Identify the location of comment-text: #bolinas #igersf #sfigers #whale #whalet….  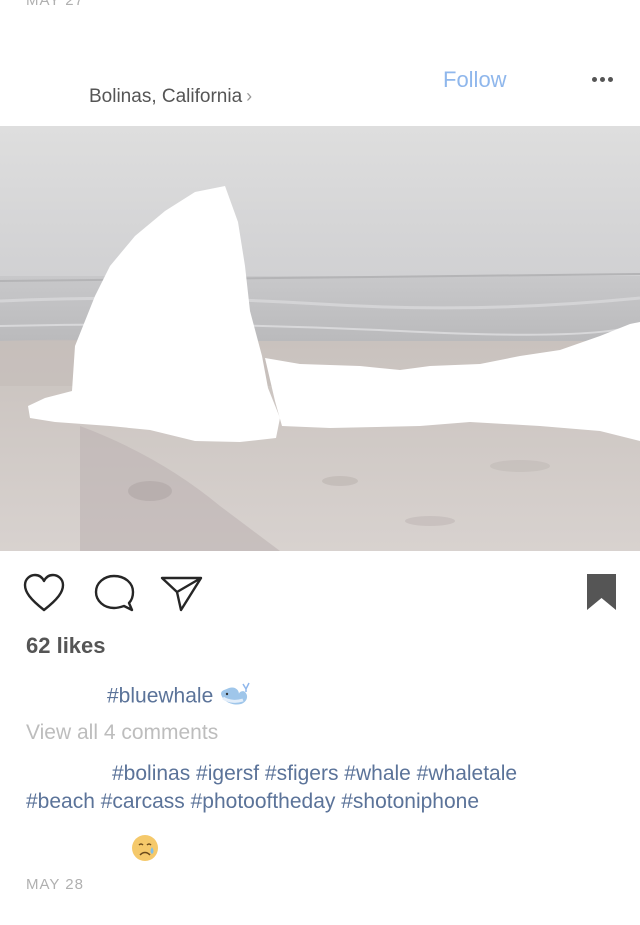
(326, 788).